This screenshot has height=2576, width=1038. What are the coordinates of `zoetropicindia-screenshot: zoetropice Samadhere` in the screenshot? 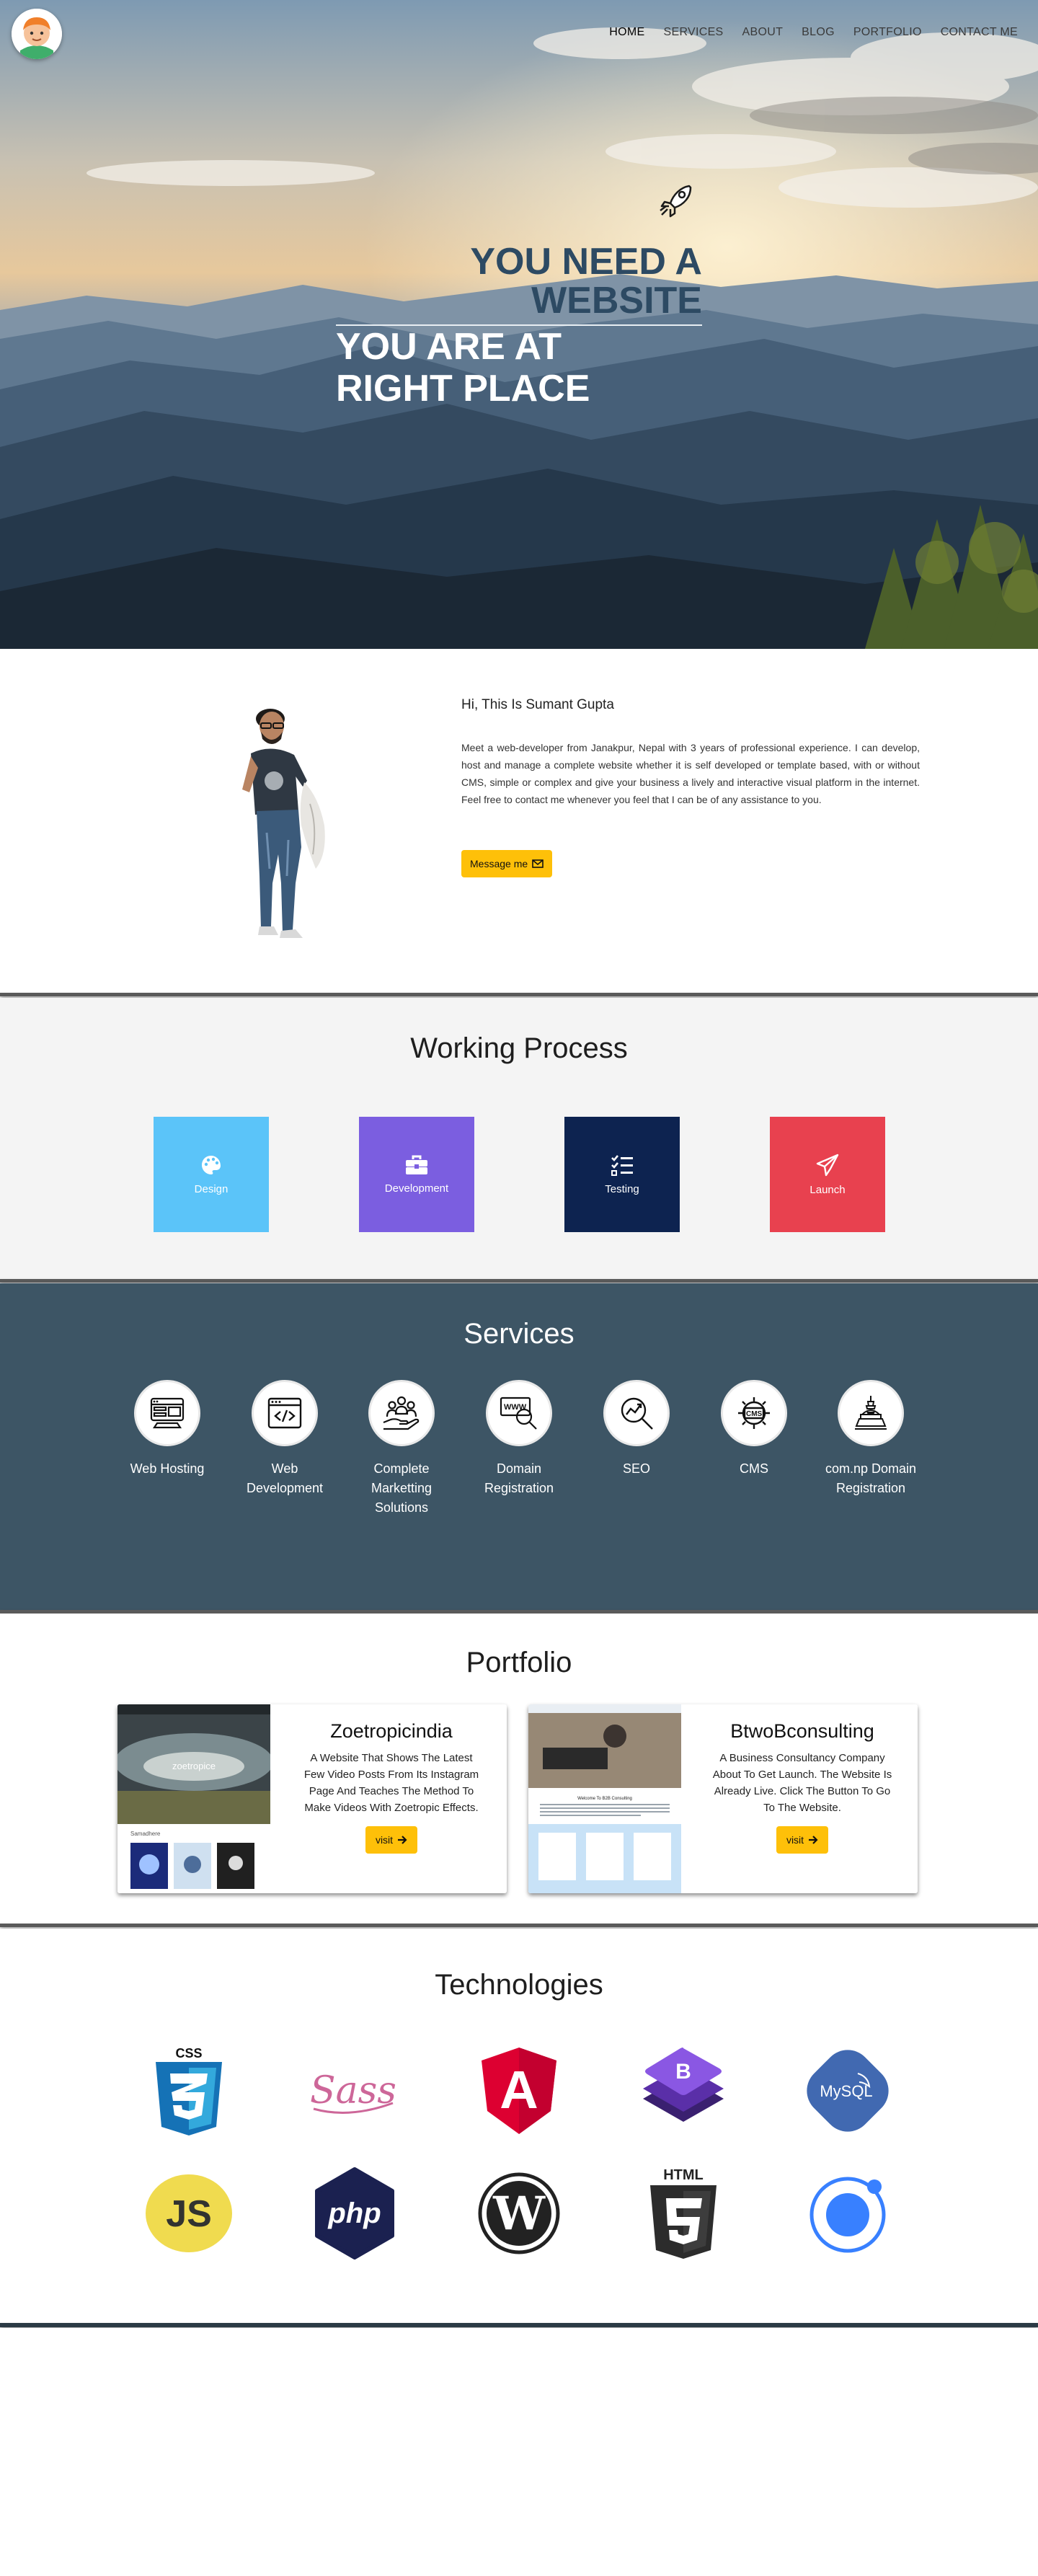 It's located at (193, 1798).